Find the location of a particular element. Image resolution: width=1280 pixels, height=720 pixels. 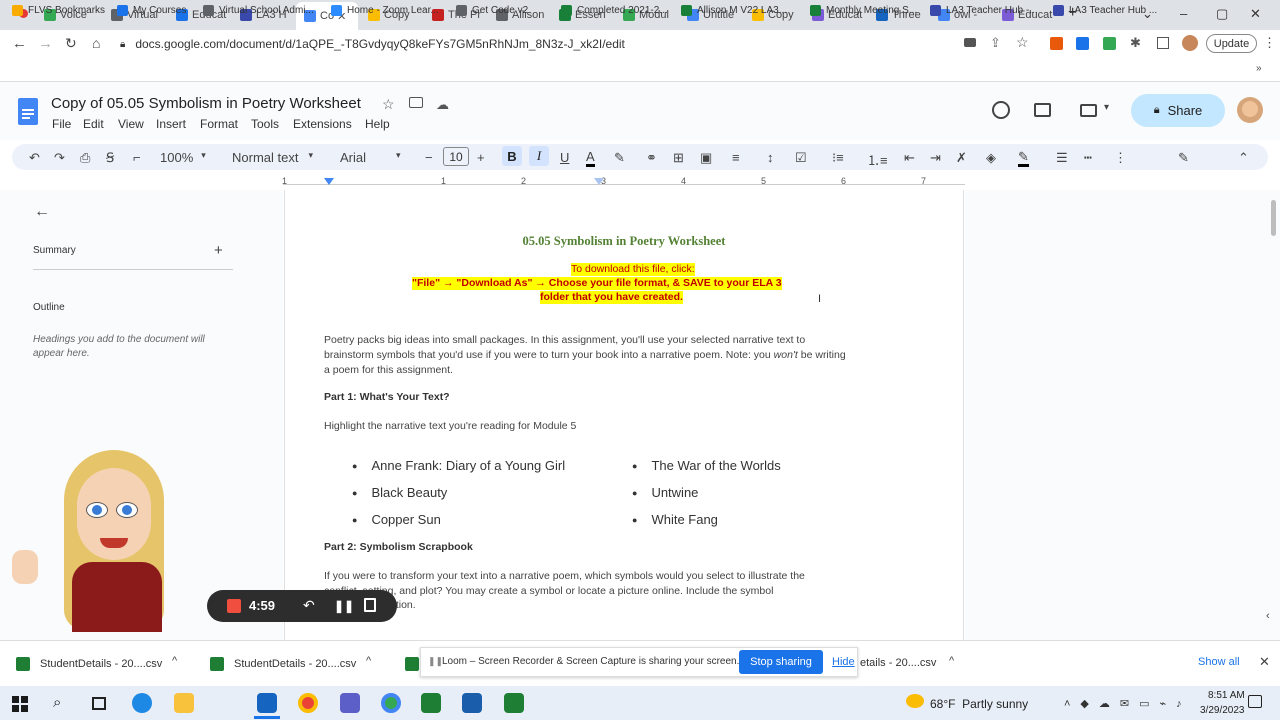

comments-icon is located at coordinates (1042, 110).